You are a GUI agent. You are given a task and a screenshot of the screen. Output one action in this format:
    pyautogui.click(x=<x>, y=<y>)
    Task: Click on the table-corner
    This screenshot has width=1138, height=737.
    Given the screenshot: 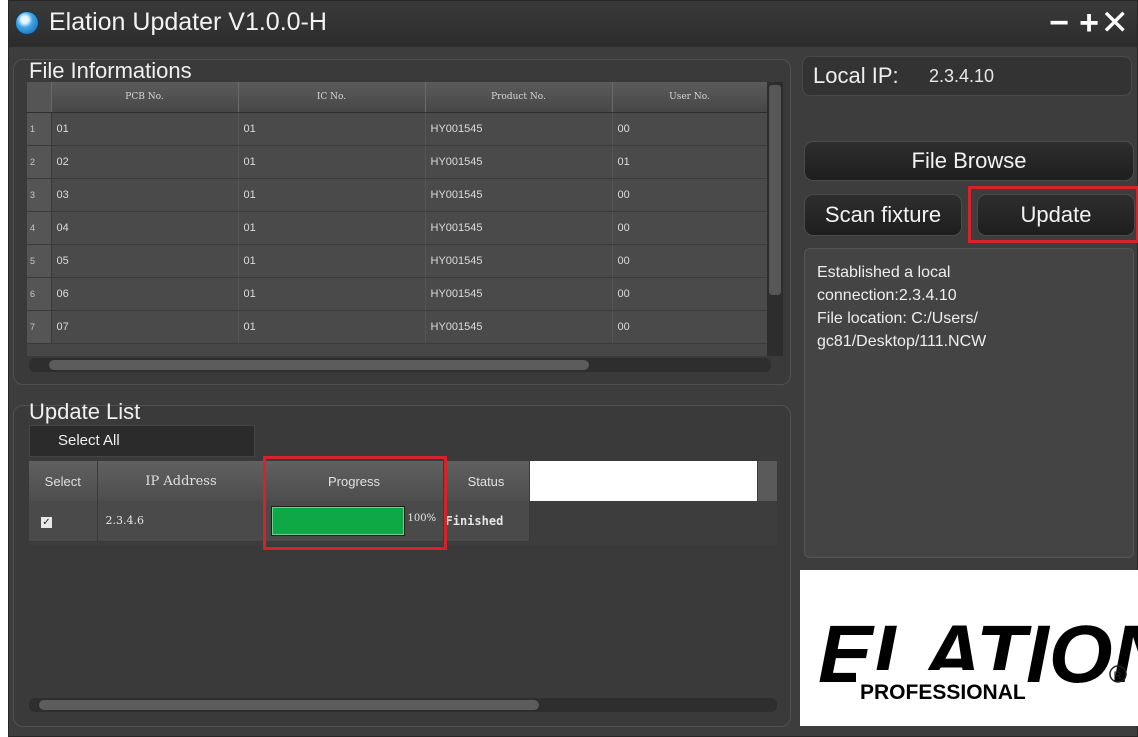 What is the action you would take?
    pyautogui.click(x=39, y=97)
    